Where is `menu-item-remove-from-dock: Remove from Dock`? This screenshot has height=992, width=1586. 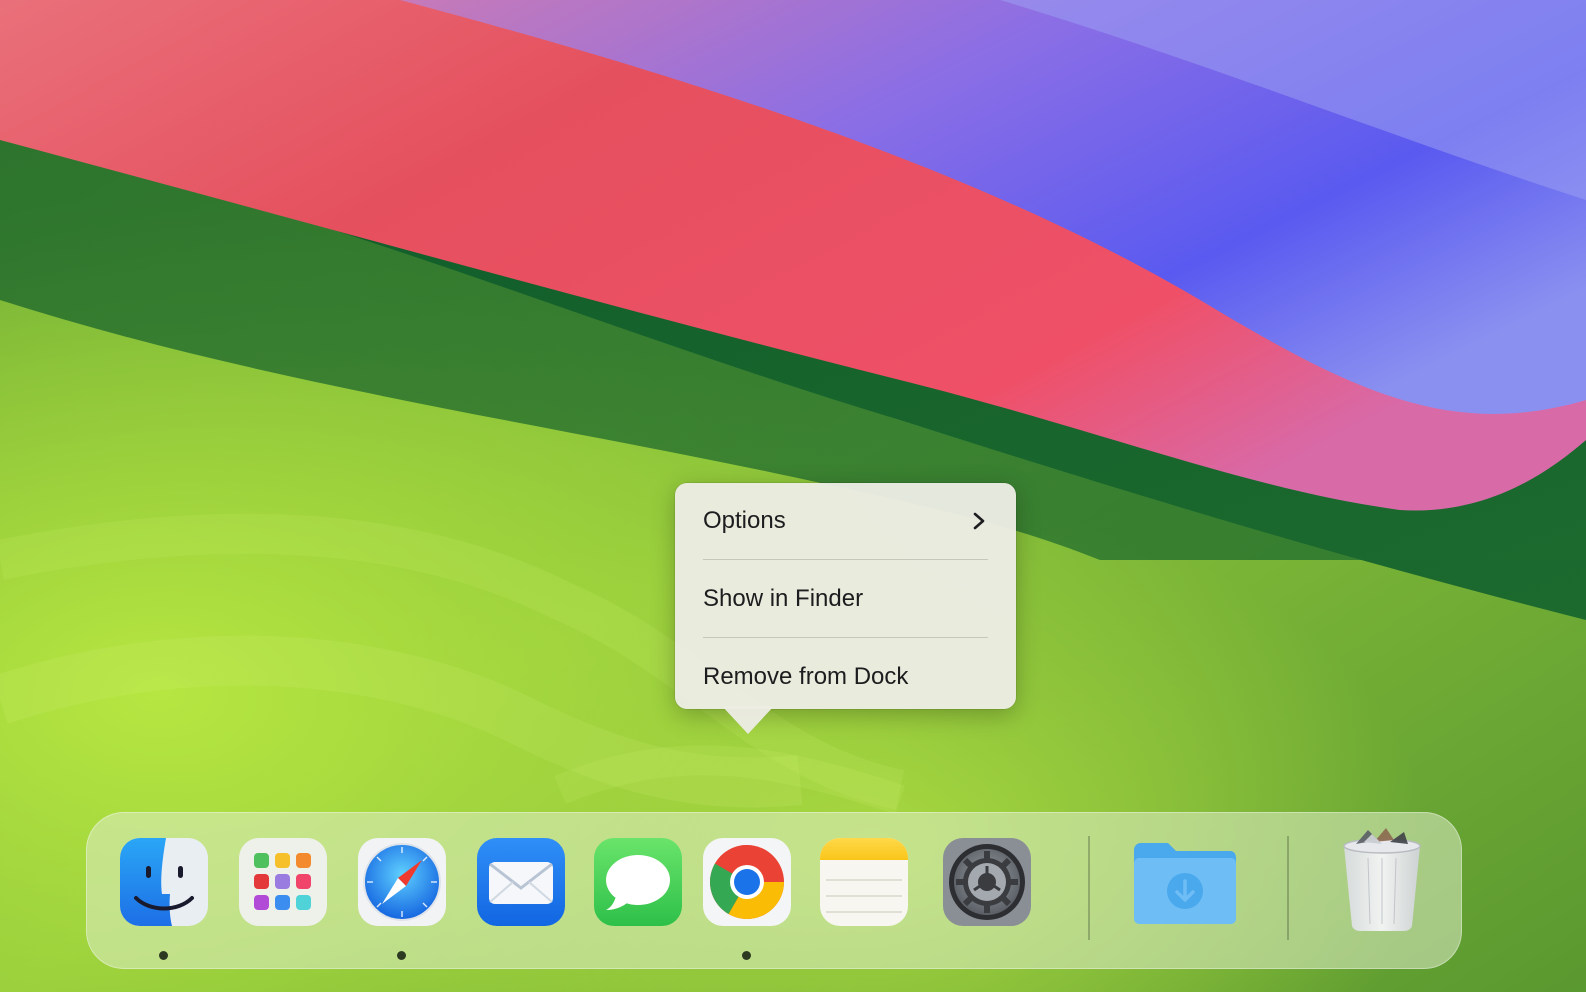
menu-item-remove-from-dock: Remove from Dock is located at coordinates (845, 677).